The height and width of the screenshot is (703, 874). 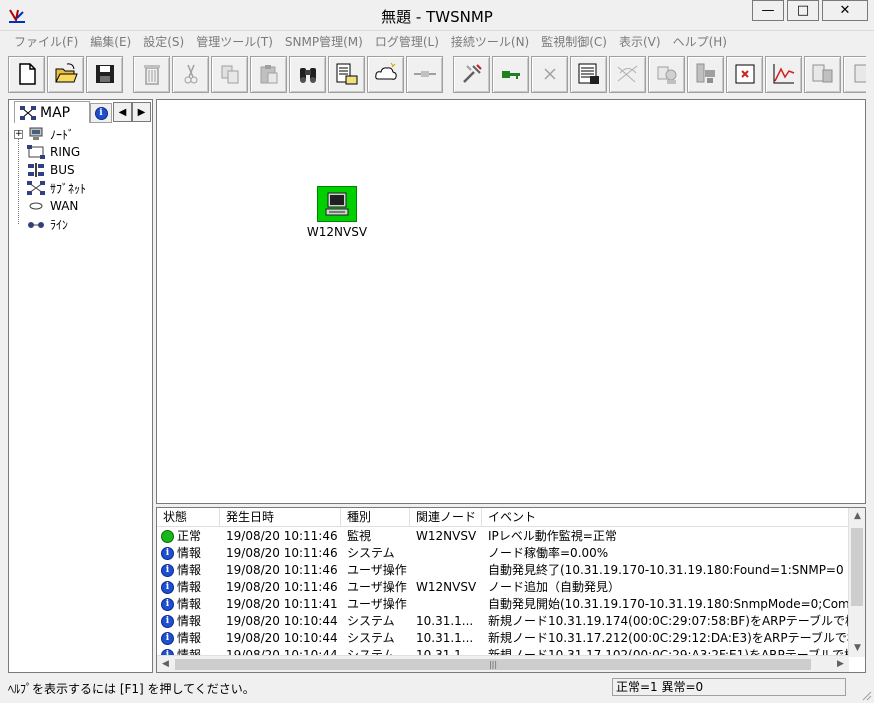 I want to click on expand-icon: +, so click(x=18, y=134).